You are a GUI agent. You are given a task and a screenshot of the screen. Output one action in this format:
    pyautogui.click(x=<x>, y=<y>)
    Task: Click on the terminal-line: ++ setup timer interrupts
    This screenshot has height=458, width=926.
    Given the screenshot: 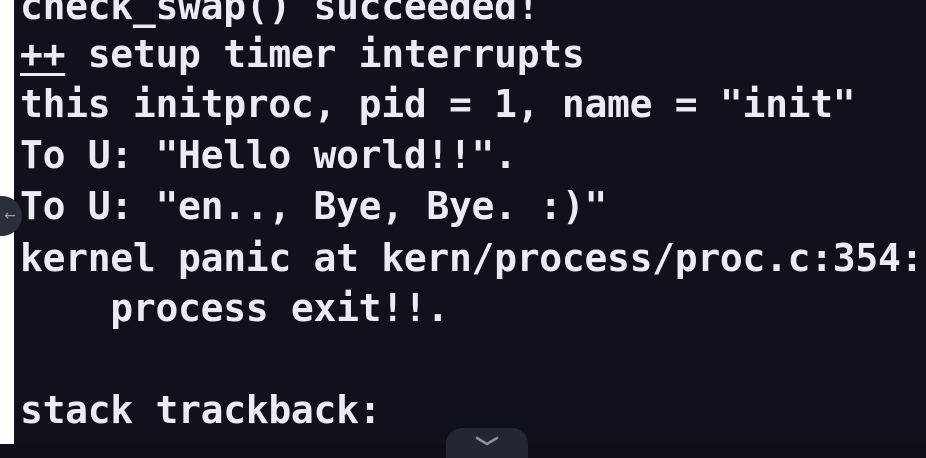 What is the action you would take?
    pyautogui.click(x=302, y=54)
    